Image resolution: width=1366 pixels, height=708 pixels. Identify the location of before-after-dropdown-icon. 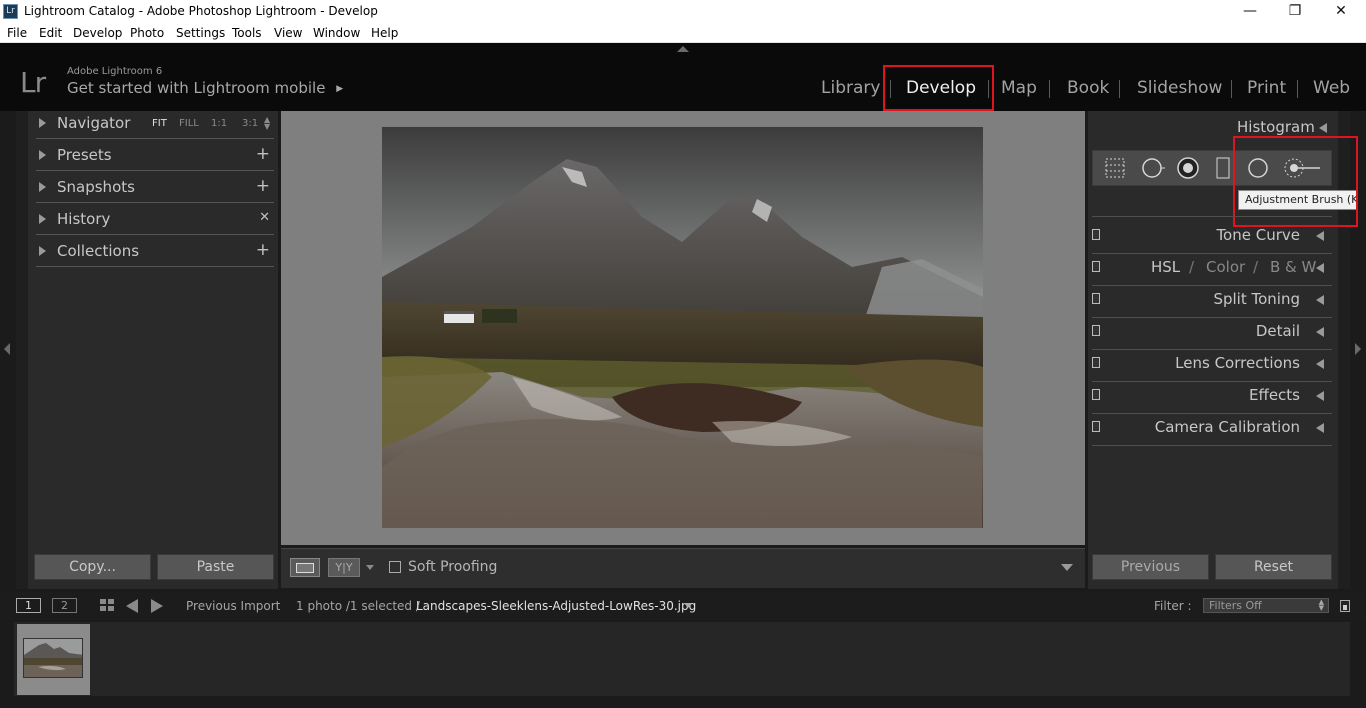
(370, 567).